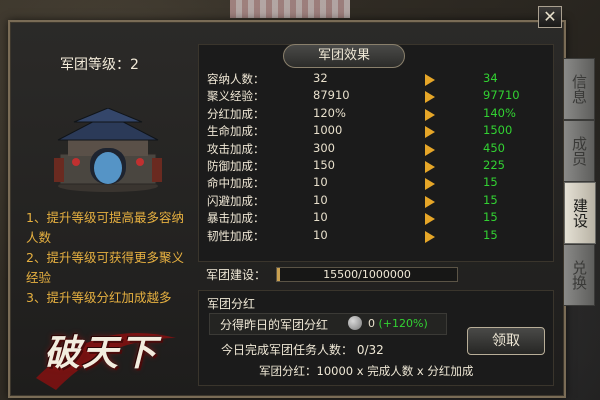 The image size is (600, 400). I want to click on stat-next-value: 1500, so click(498, 130).